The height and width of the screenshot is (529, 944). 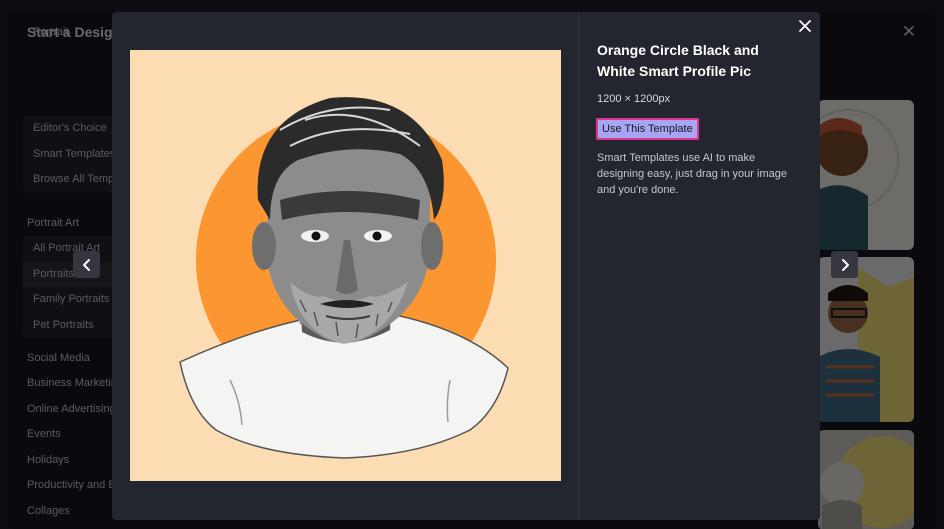 I want to click on use-template-button: Use This Template, so click(x=647, y=129).